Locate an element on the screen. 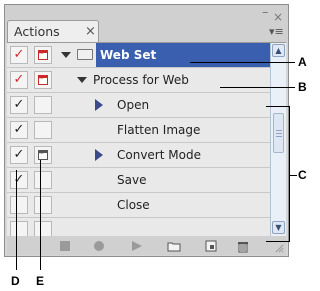 The width and height of the screenshot is (320, 291). callout-label-e: E is located at coordinates (40, 281).